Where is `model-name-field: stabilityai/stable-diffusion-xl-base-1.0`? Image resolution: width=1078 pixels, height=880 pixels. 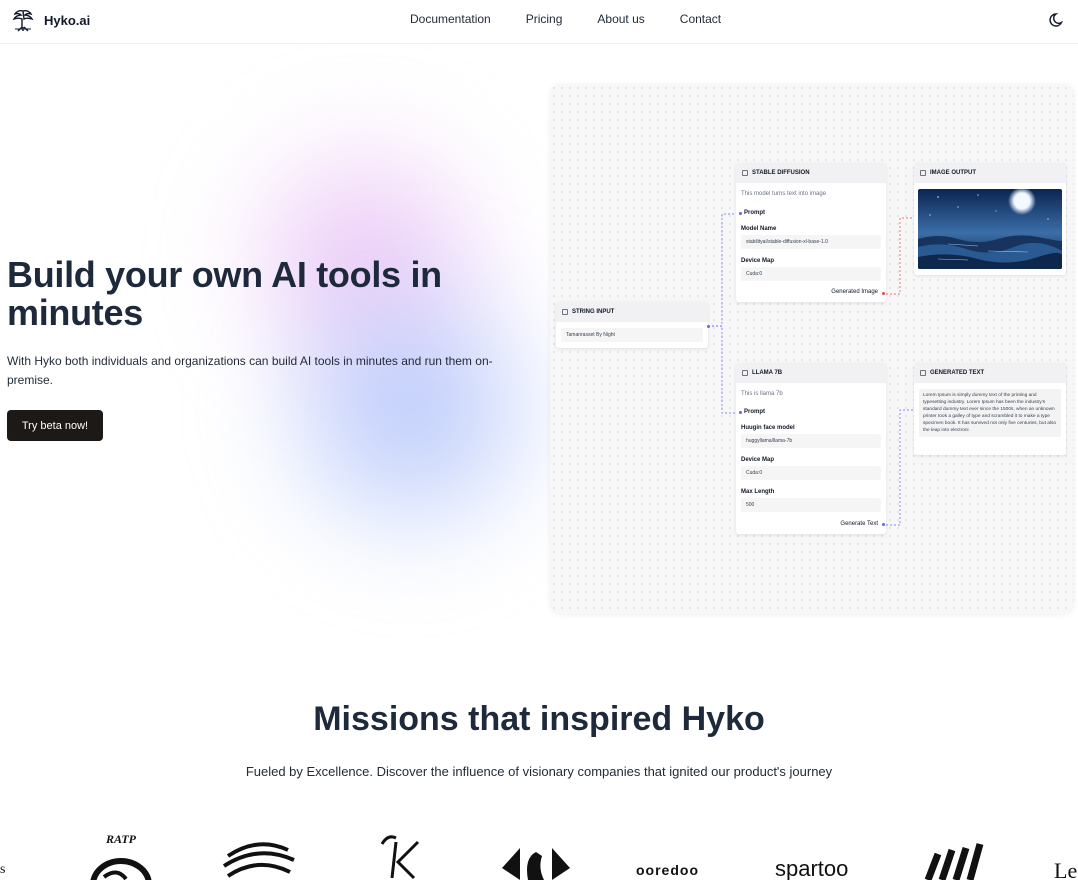
model-name-field: stabilityai/stable-diffusion-xl-base-1.0 is located at coordinates (811, 242).